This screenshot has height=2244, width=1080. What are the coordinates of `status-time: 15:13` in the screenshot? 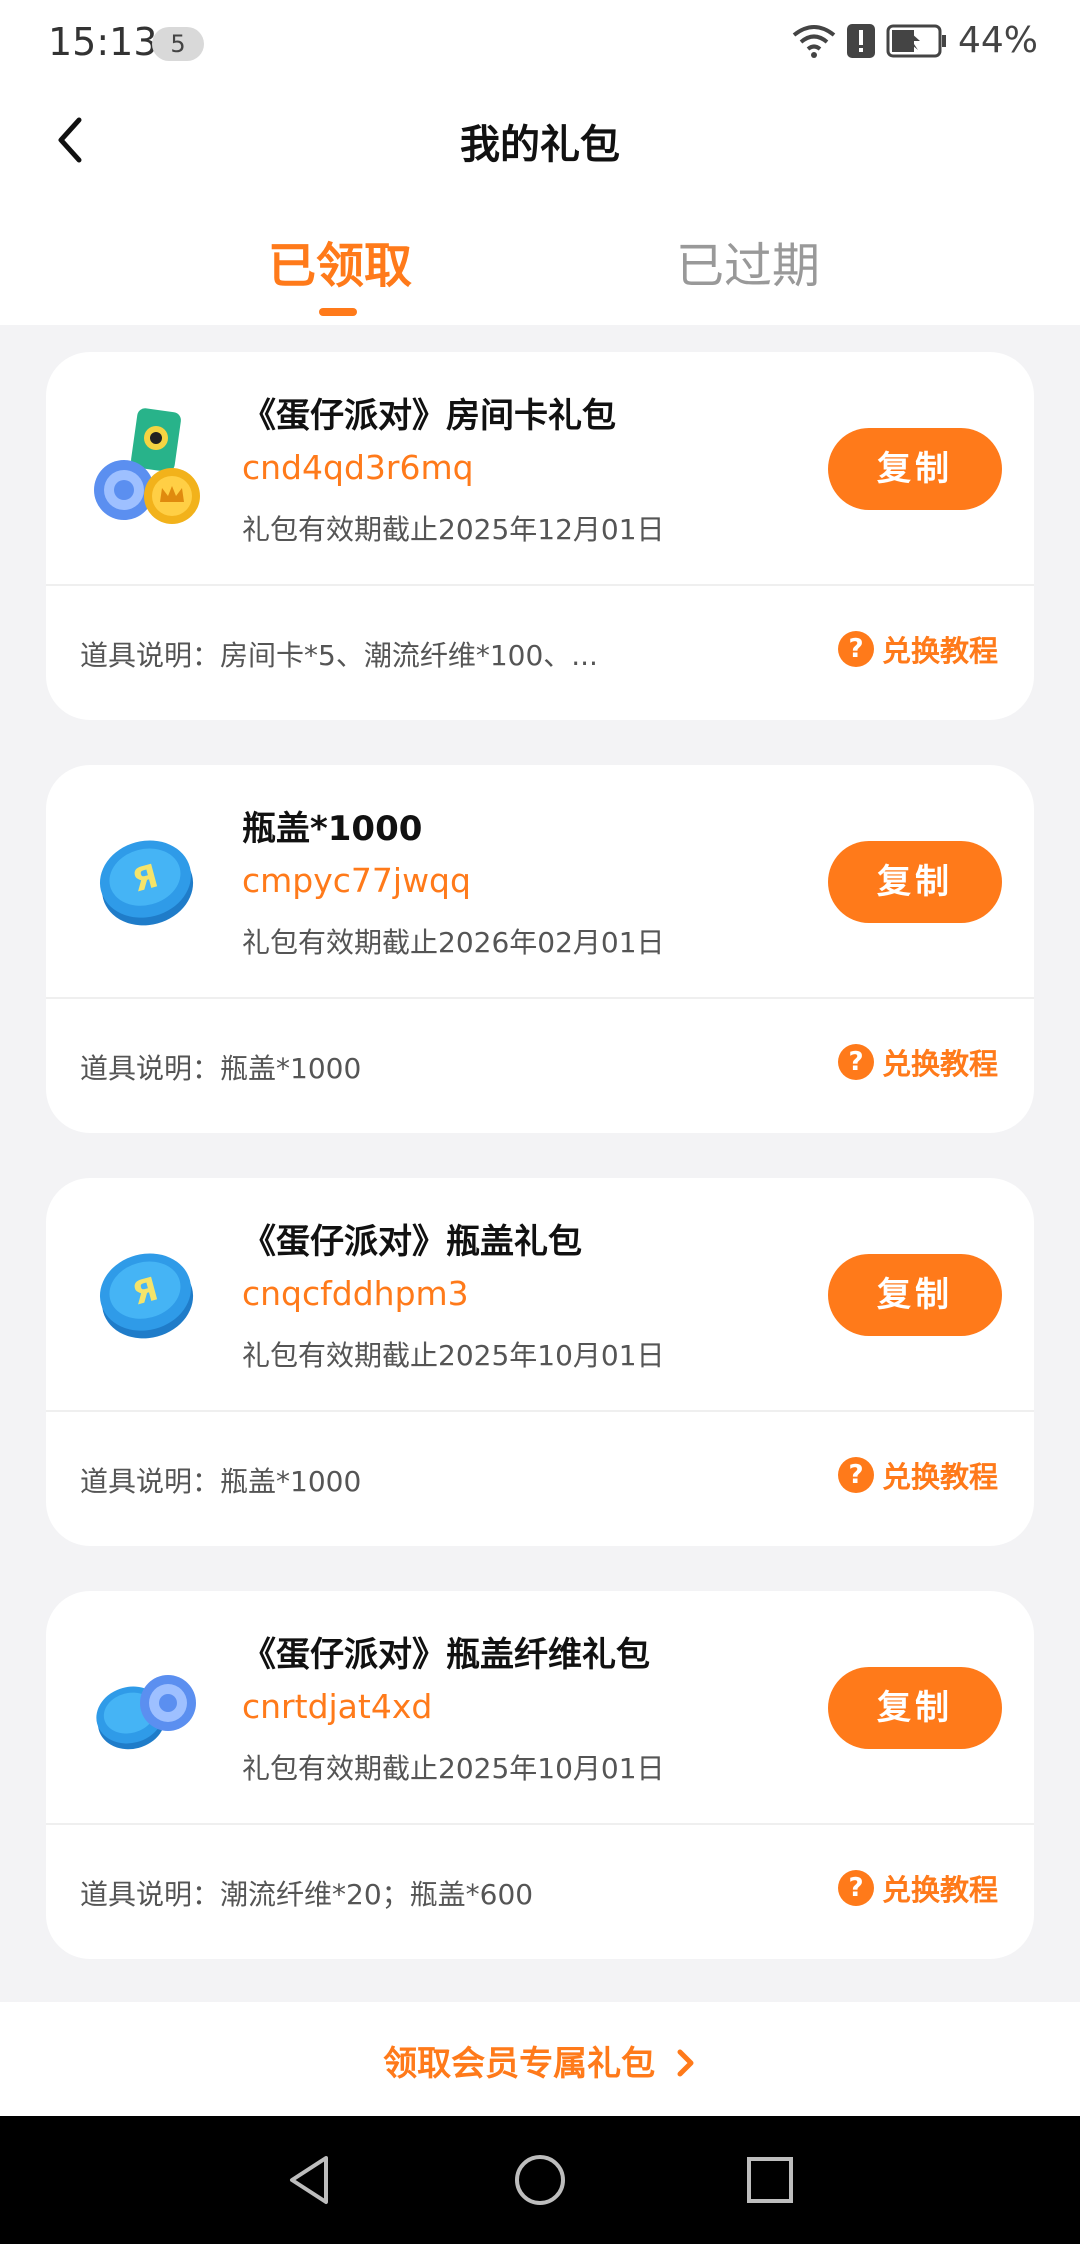 It's located at (103, 42).